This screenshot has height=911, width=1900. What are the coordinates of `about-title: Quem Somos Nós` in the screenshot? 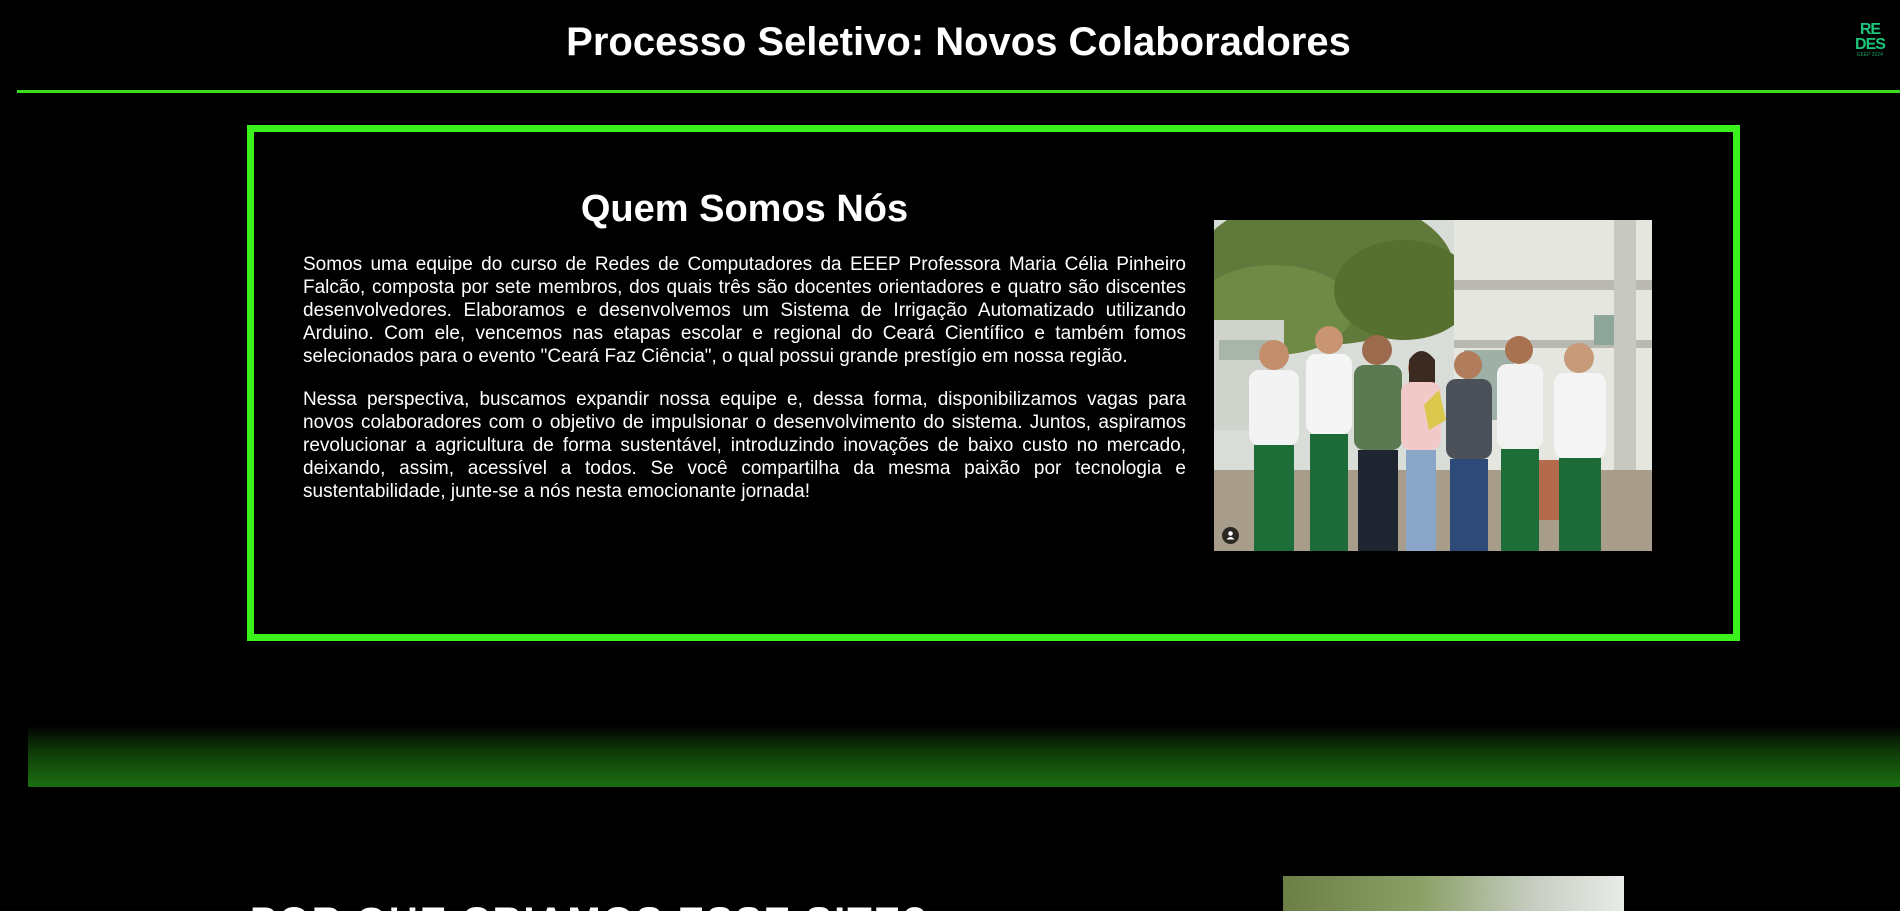 It's located at (744, 209).